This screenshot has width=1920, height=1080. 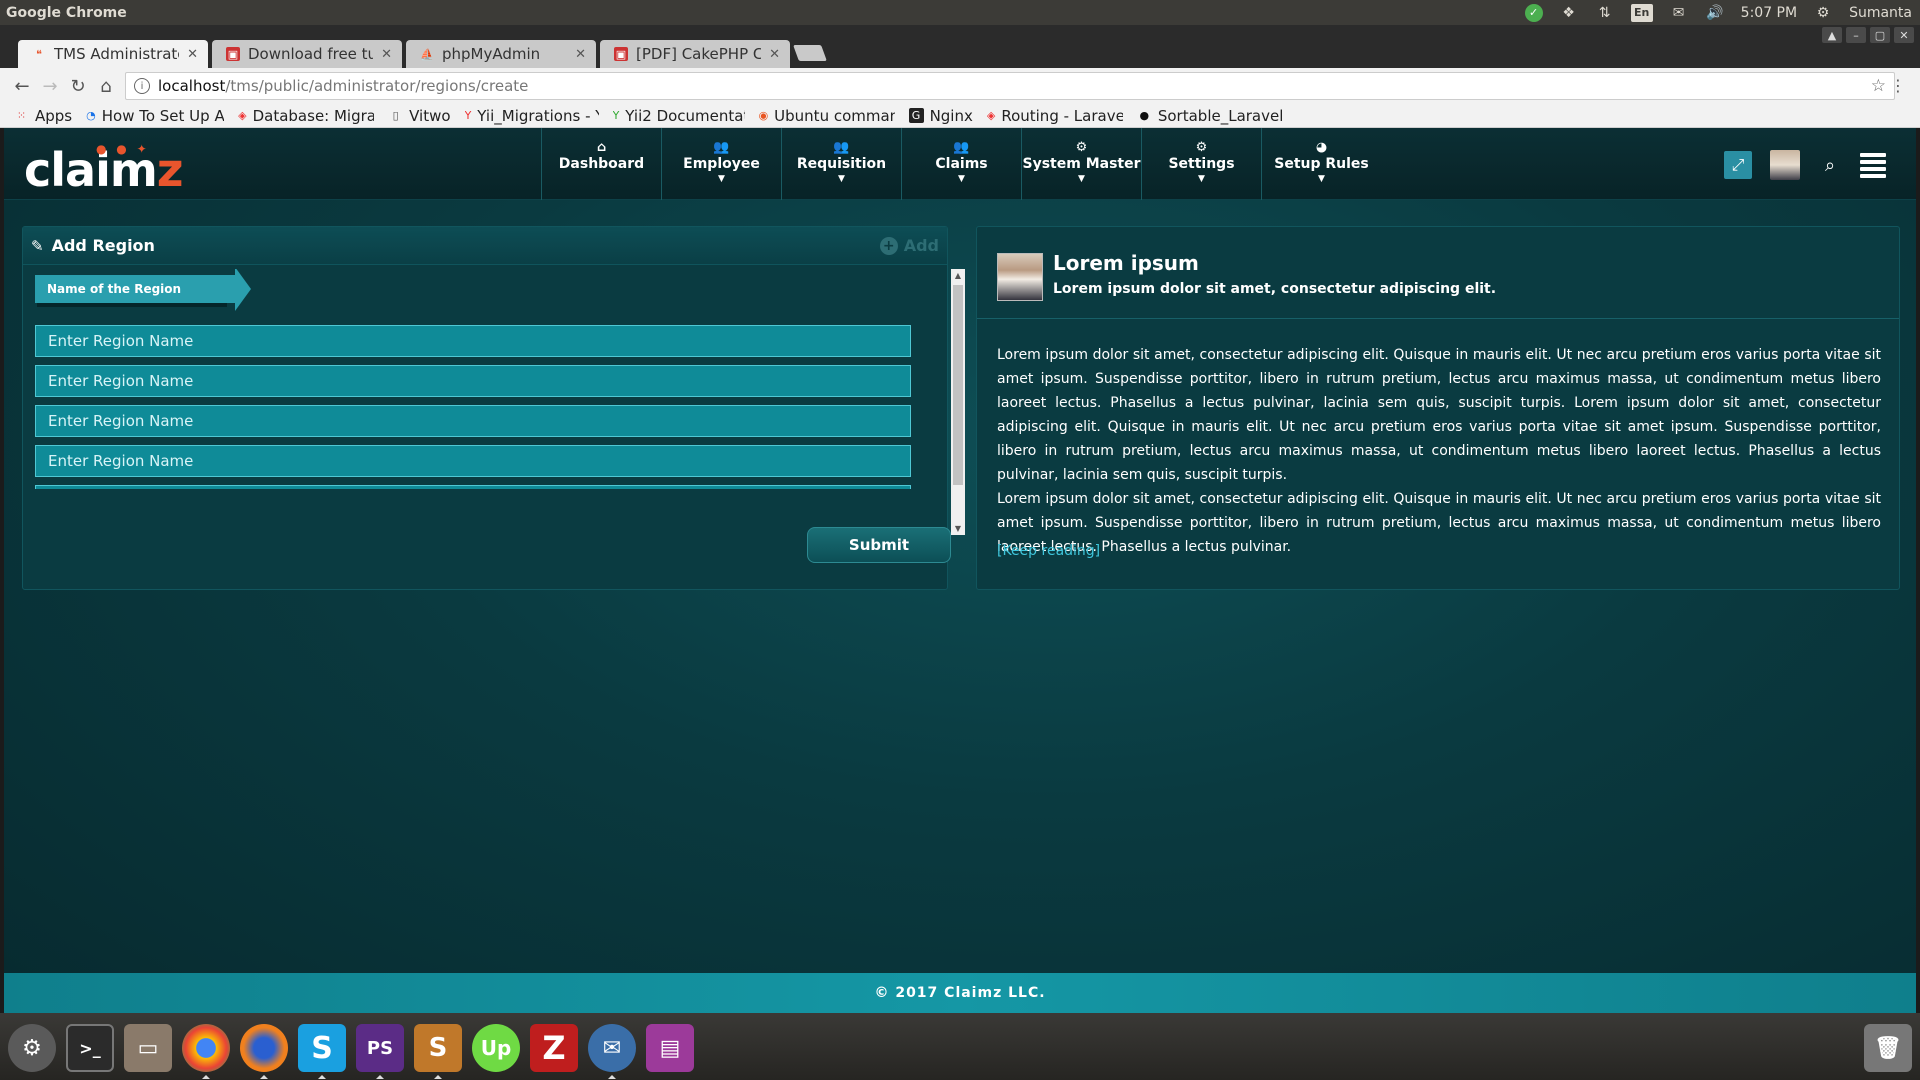 What do you see at coordinates (1873, 165) in the screenshot?
I see `menu-icon` at bounding box center [1873, 165].